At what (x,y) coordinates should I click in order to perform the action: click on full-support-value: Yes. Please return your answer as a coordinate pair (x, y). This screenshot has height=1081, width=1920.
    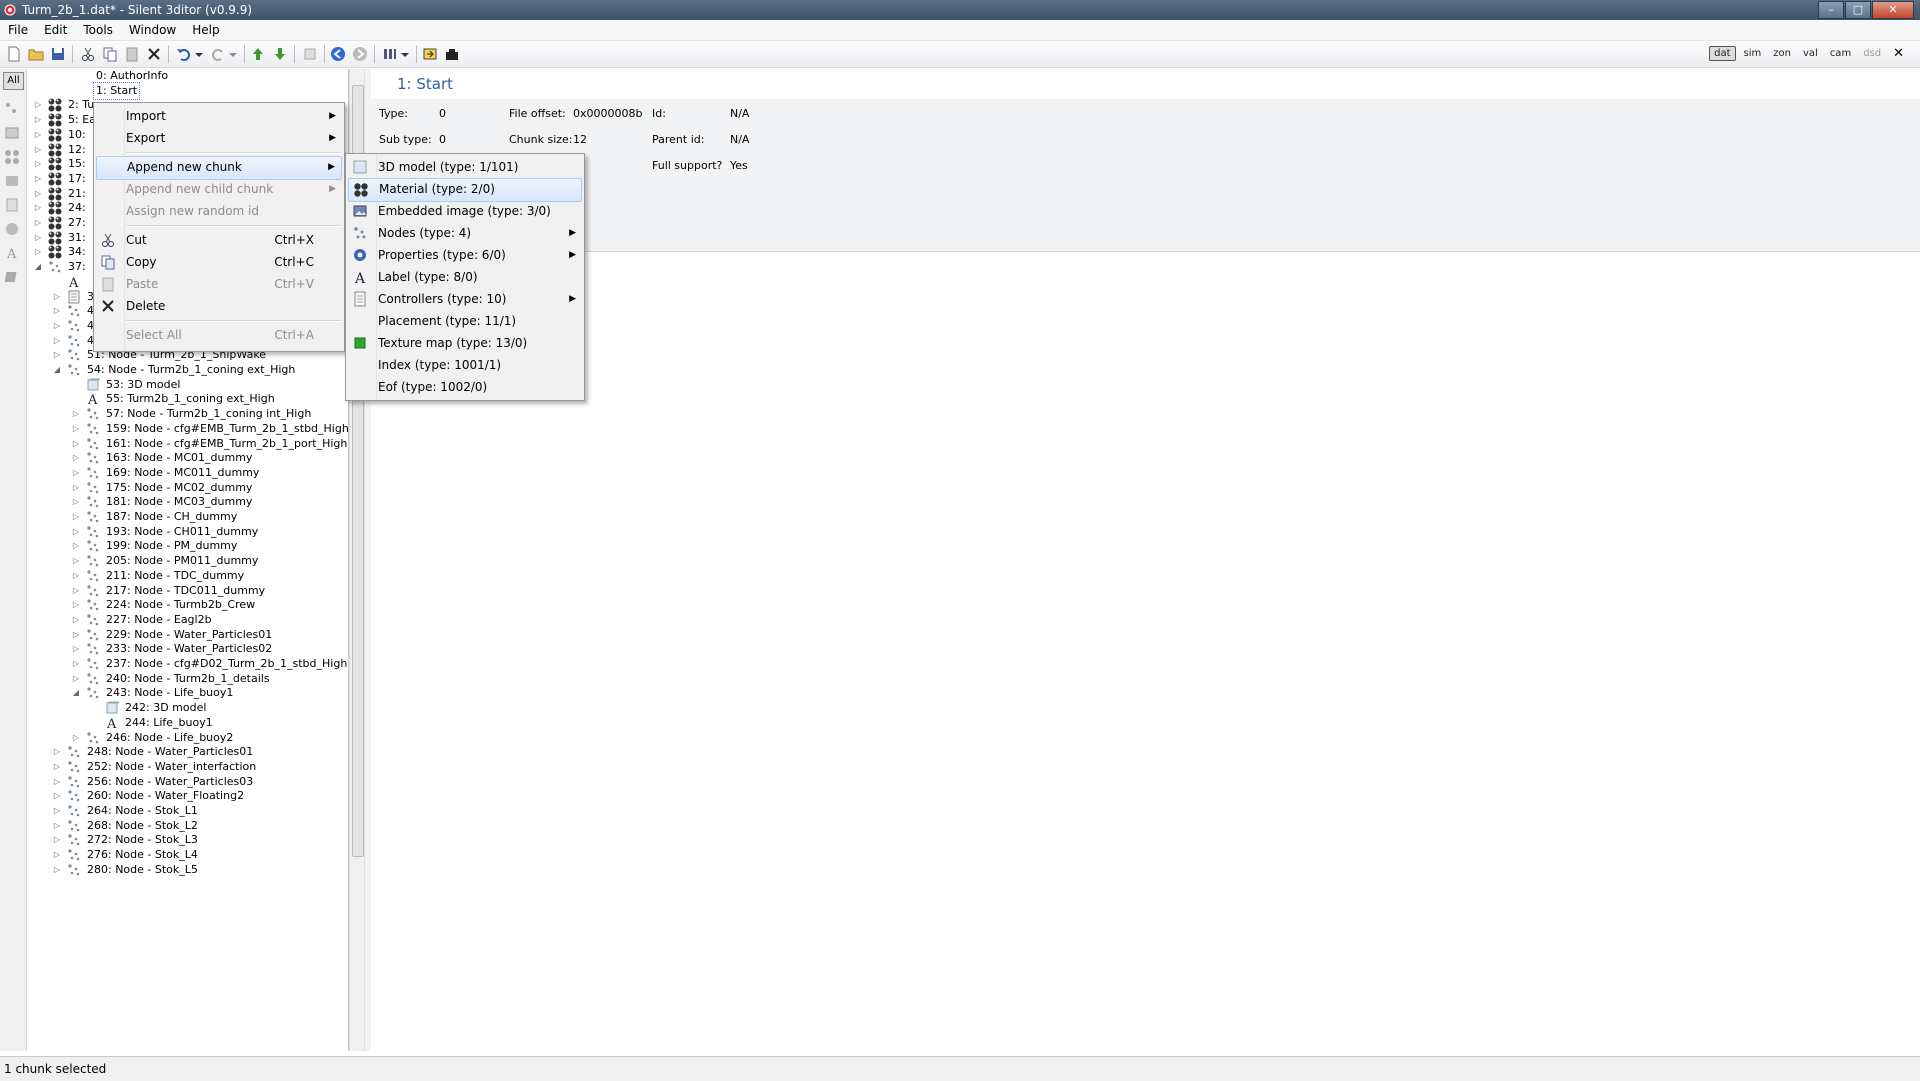
    Looking at the image, I should click on (739, 165).